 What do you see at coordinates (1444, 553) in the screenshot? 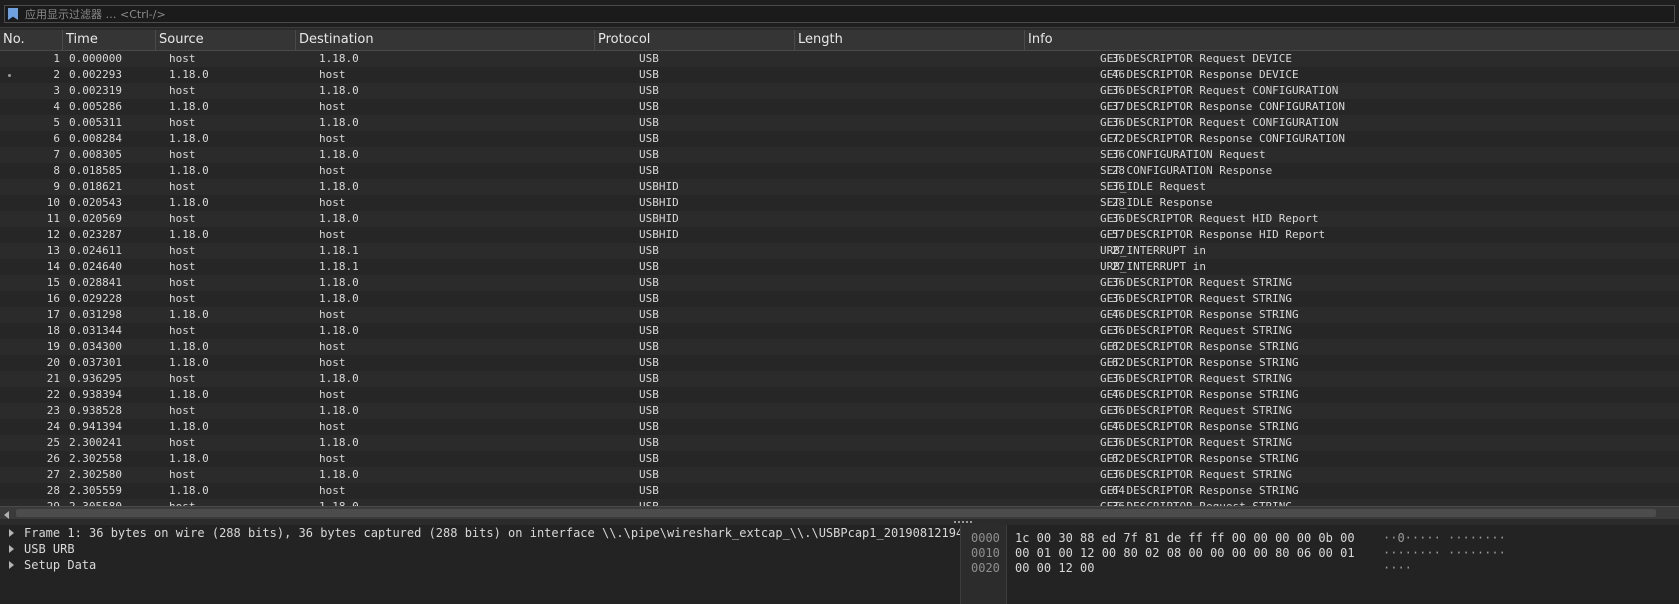
I see `hex-ascii: ········ ········` at bounding box center [1444, 553].